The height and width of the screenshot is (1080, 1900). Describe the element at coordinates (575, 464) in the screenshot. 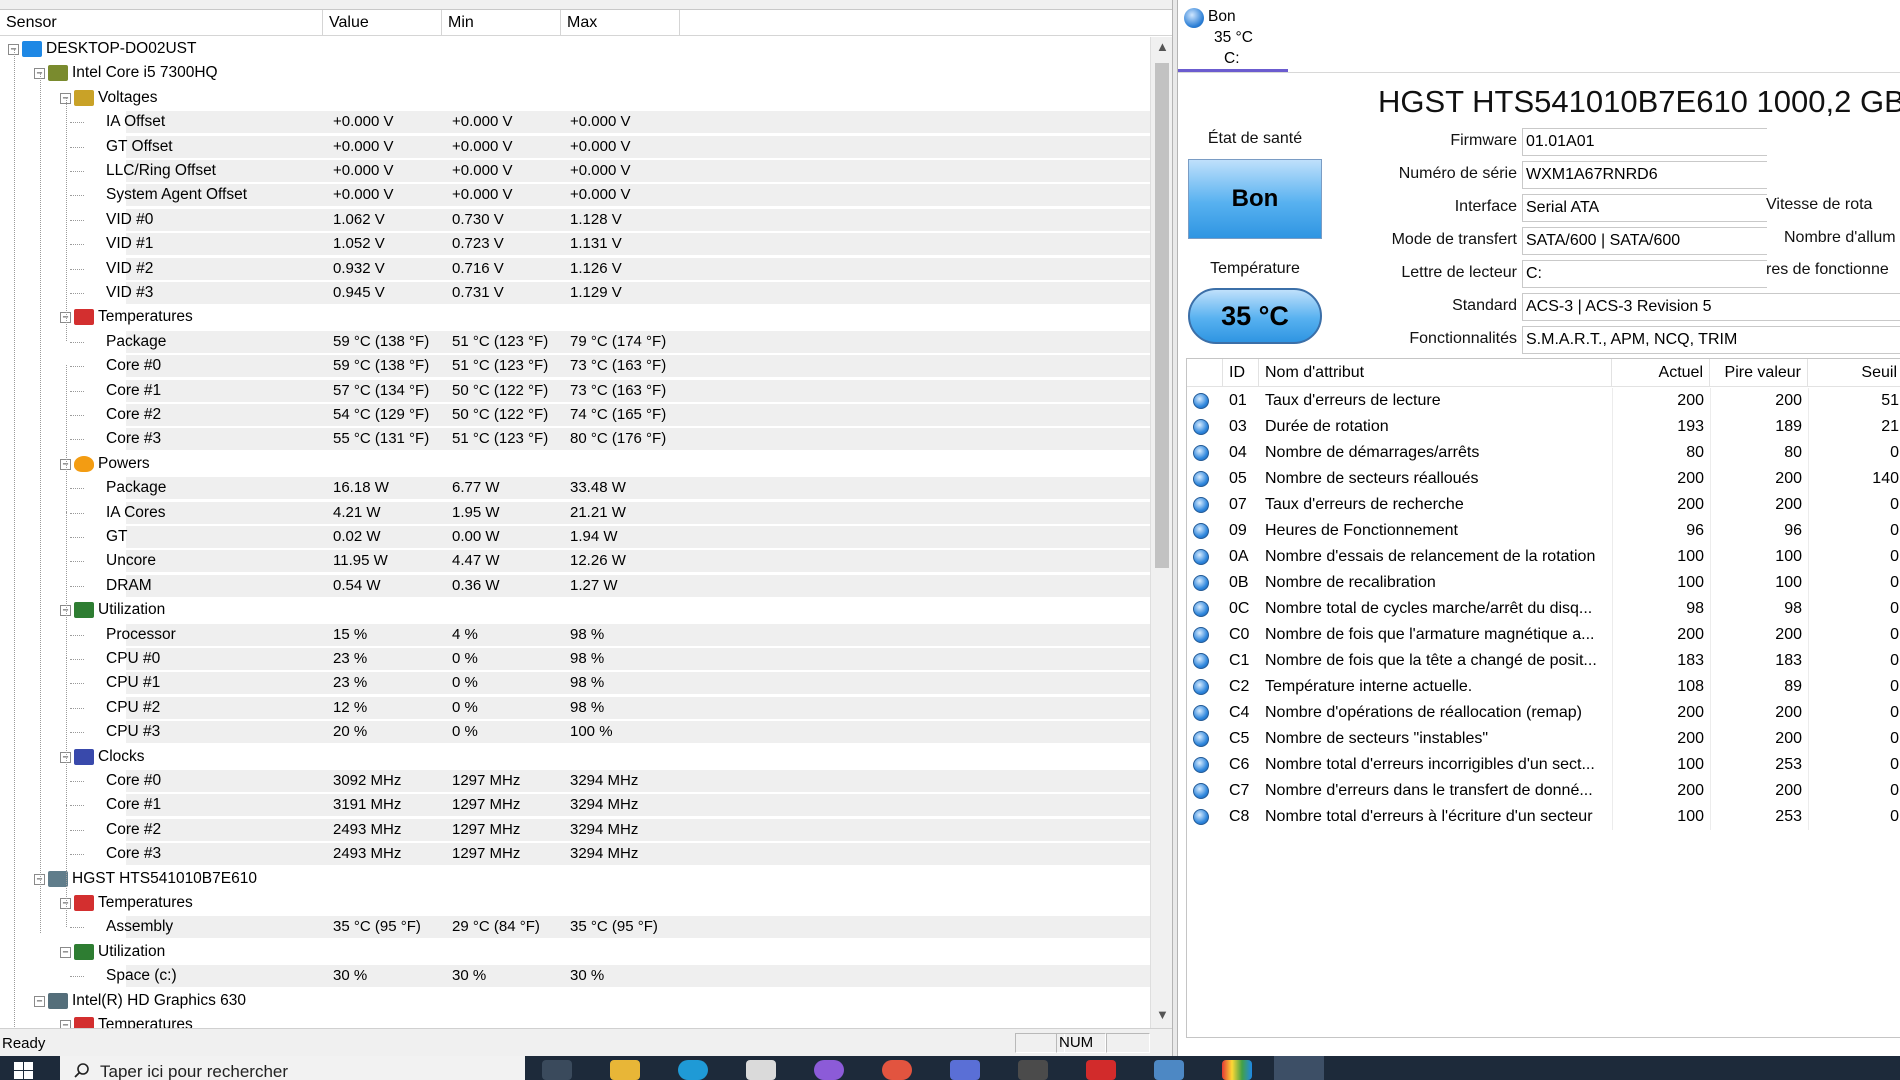

I see `sensor-group-row: − Powers` at that location.